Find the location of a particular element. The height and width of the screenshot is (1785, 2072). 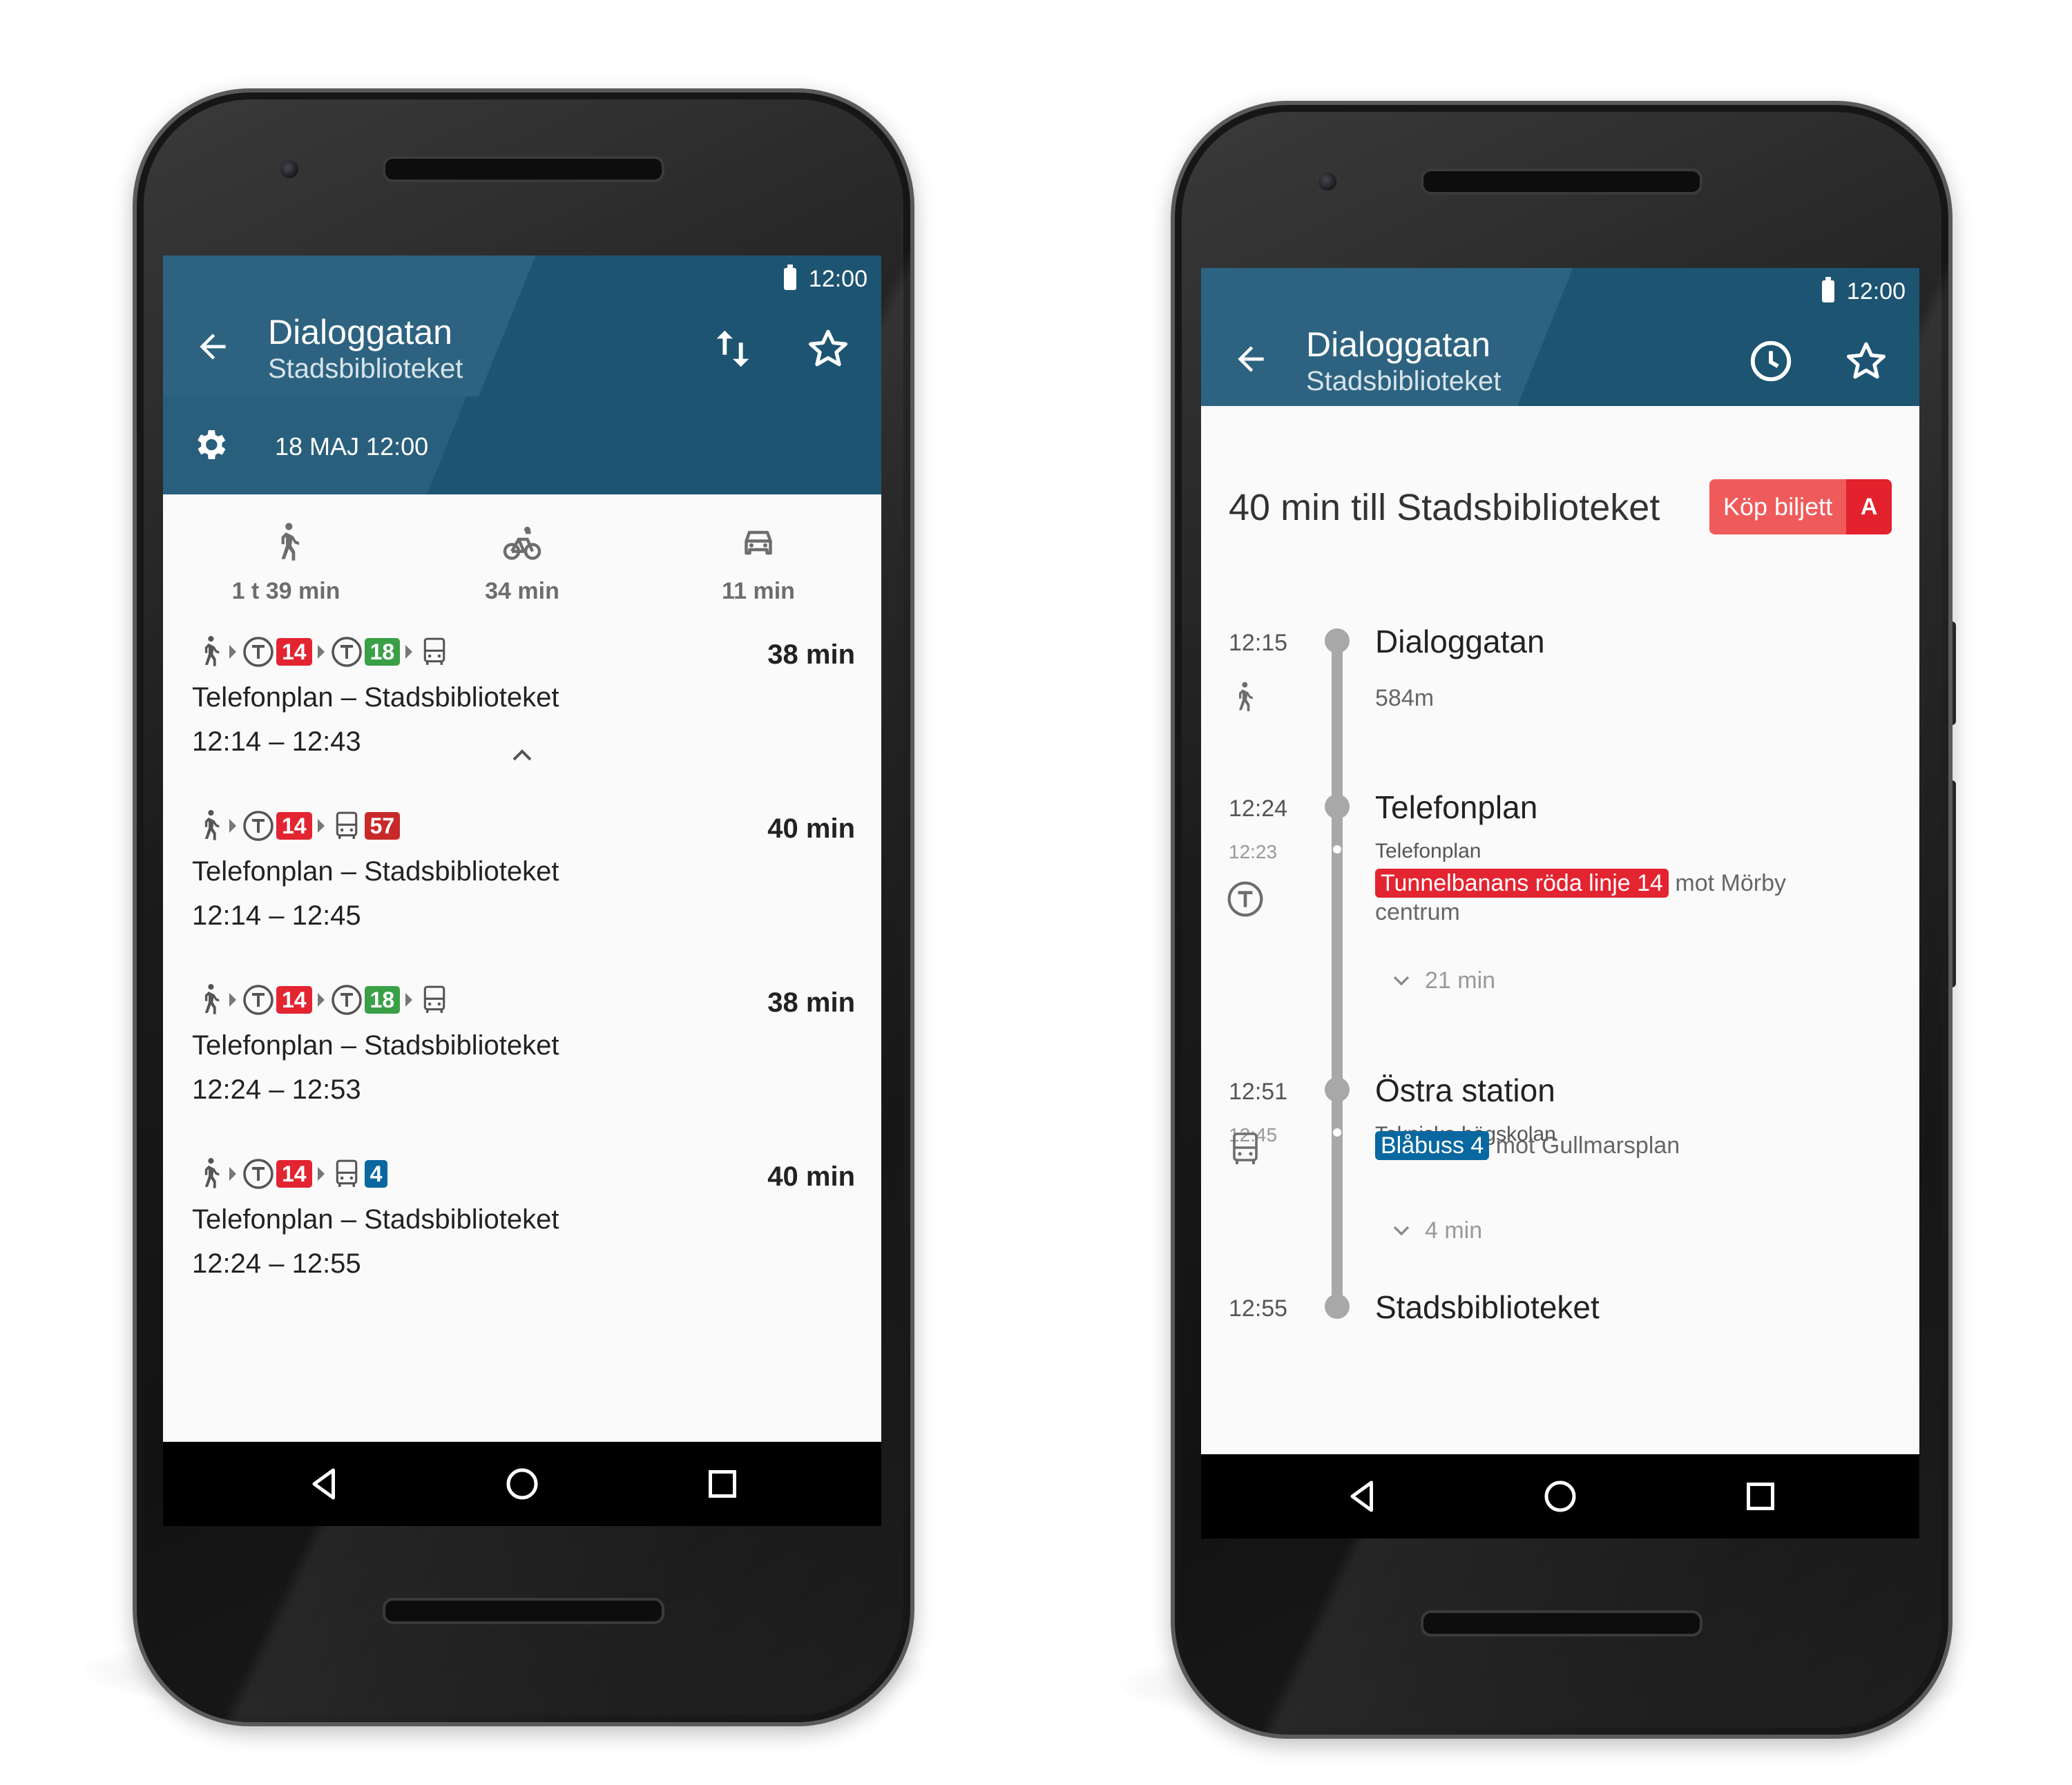

clock-icon is located at coordinates (1771, 361).